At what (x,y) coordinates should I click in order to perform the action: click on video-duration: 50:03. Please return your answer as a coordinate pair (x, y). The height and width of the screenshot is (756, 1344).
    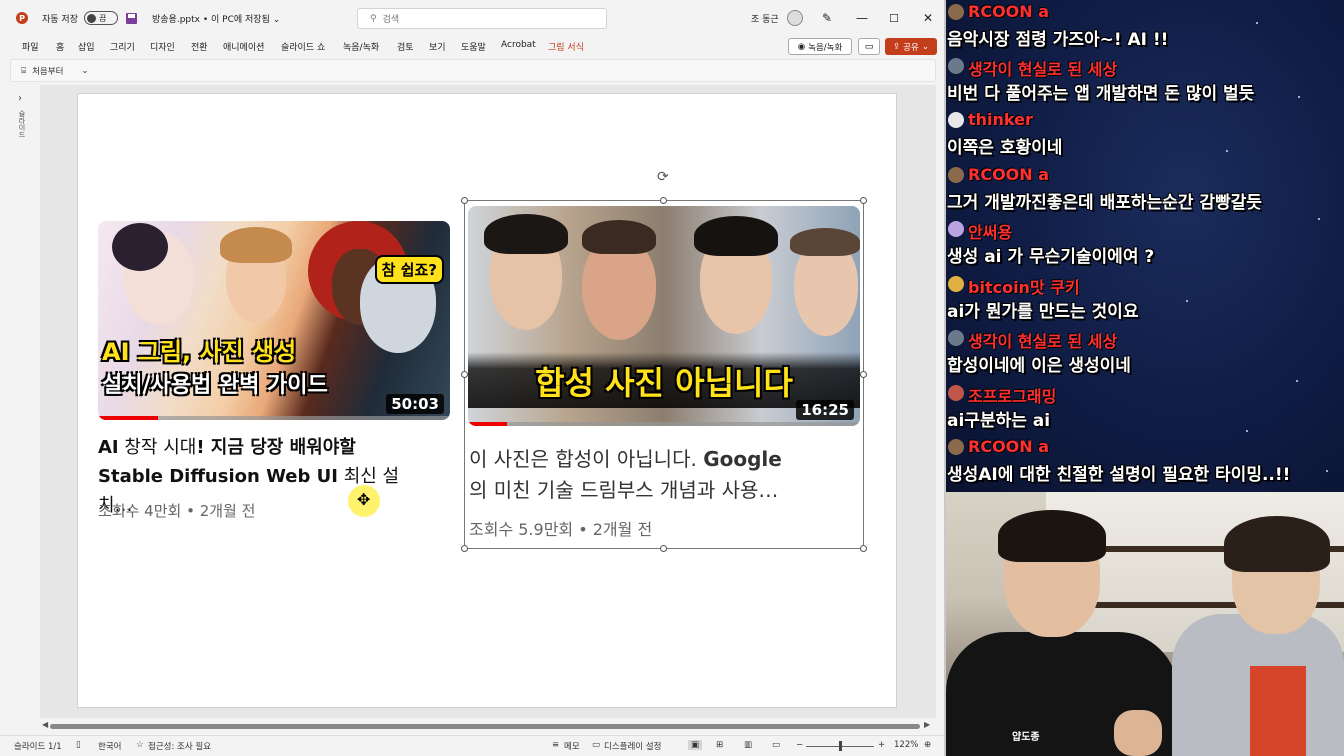
    Looking at the image, I should click on (415, 404).